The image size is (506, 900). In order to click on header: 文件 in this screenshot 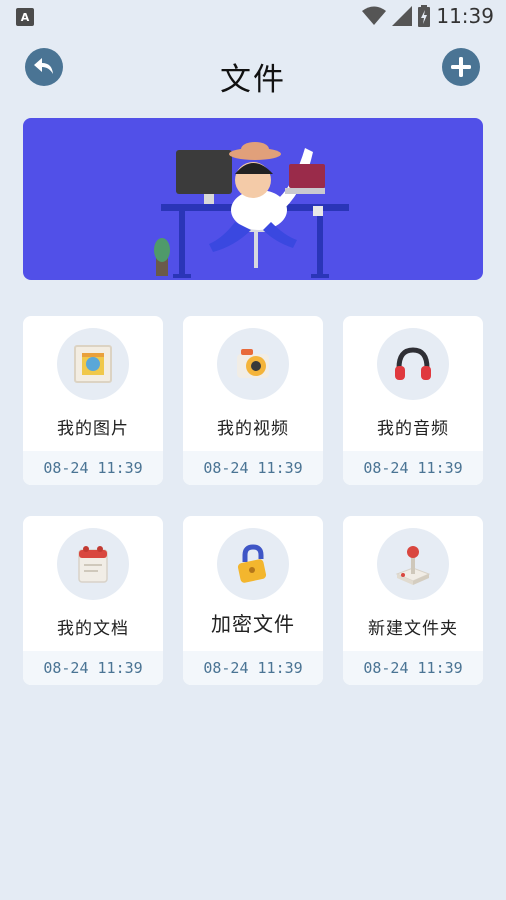, I will do `click(253, 74)`.